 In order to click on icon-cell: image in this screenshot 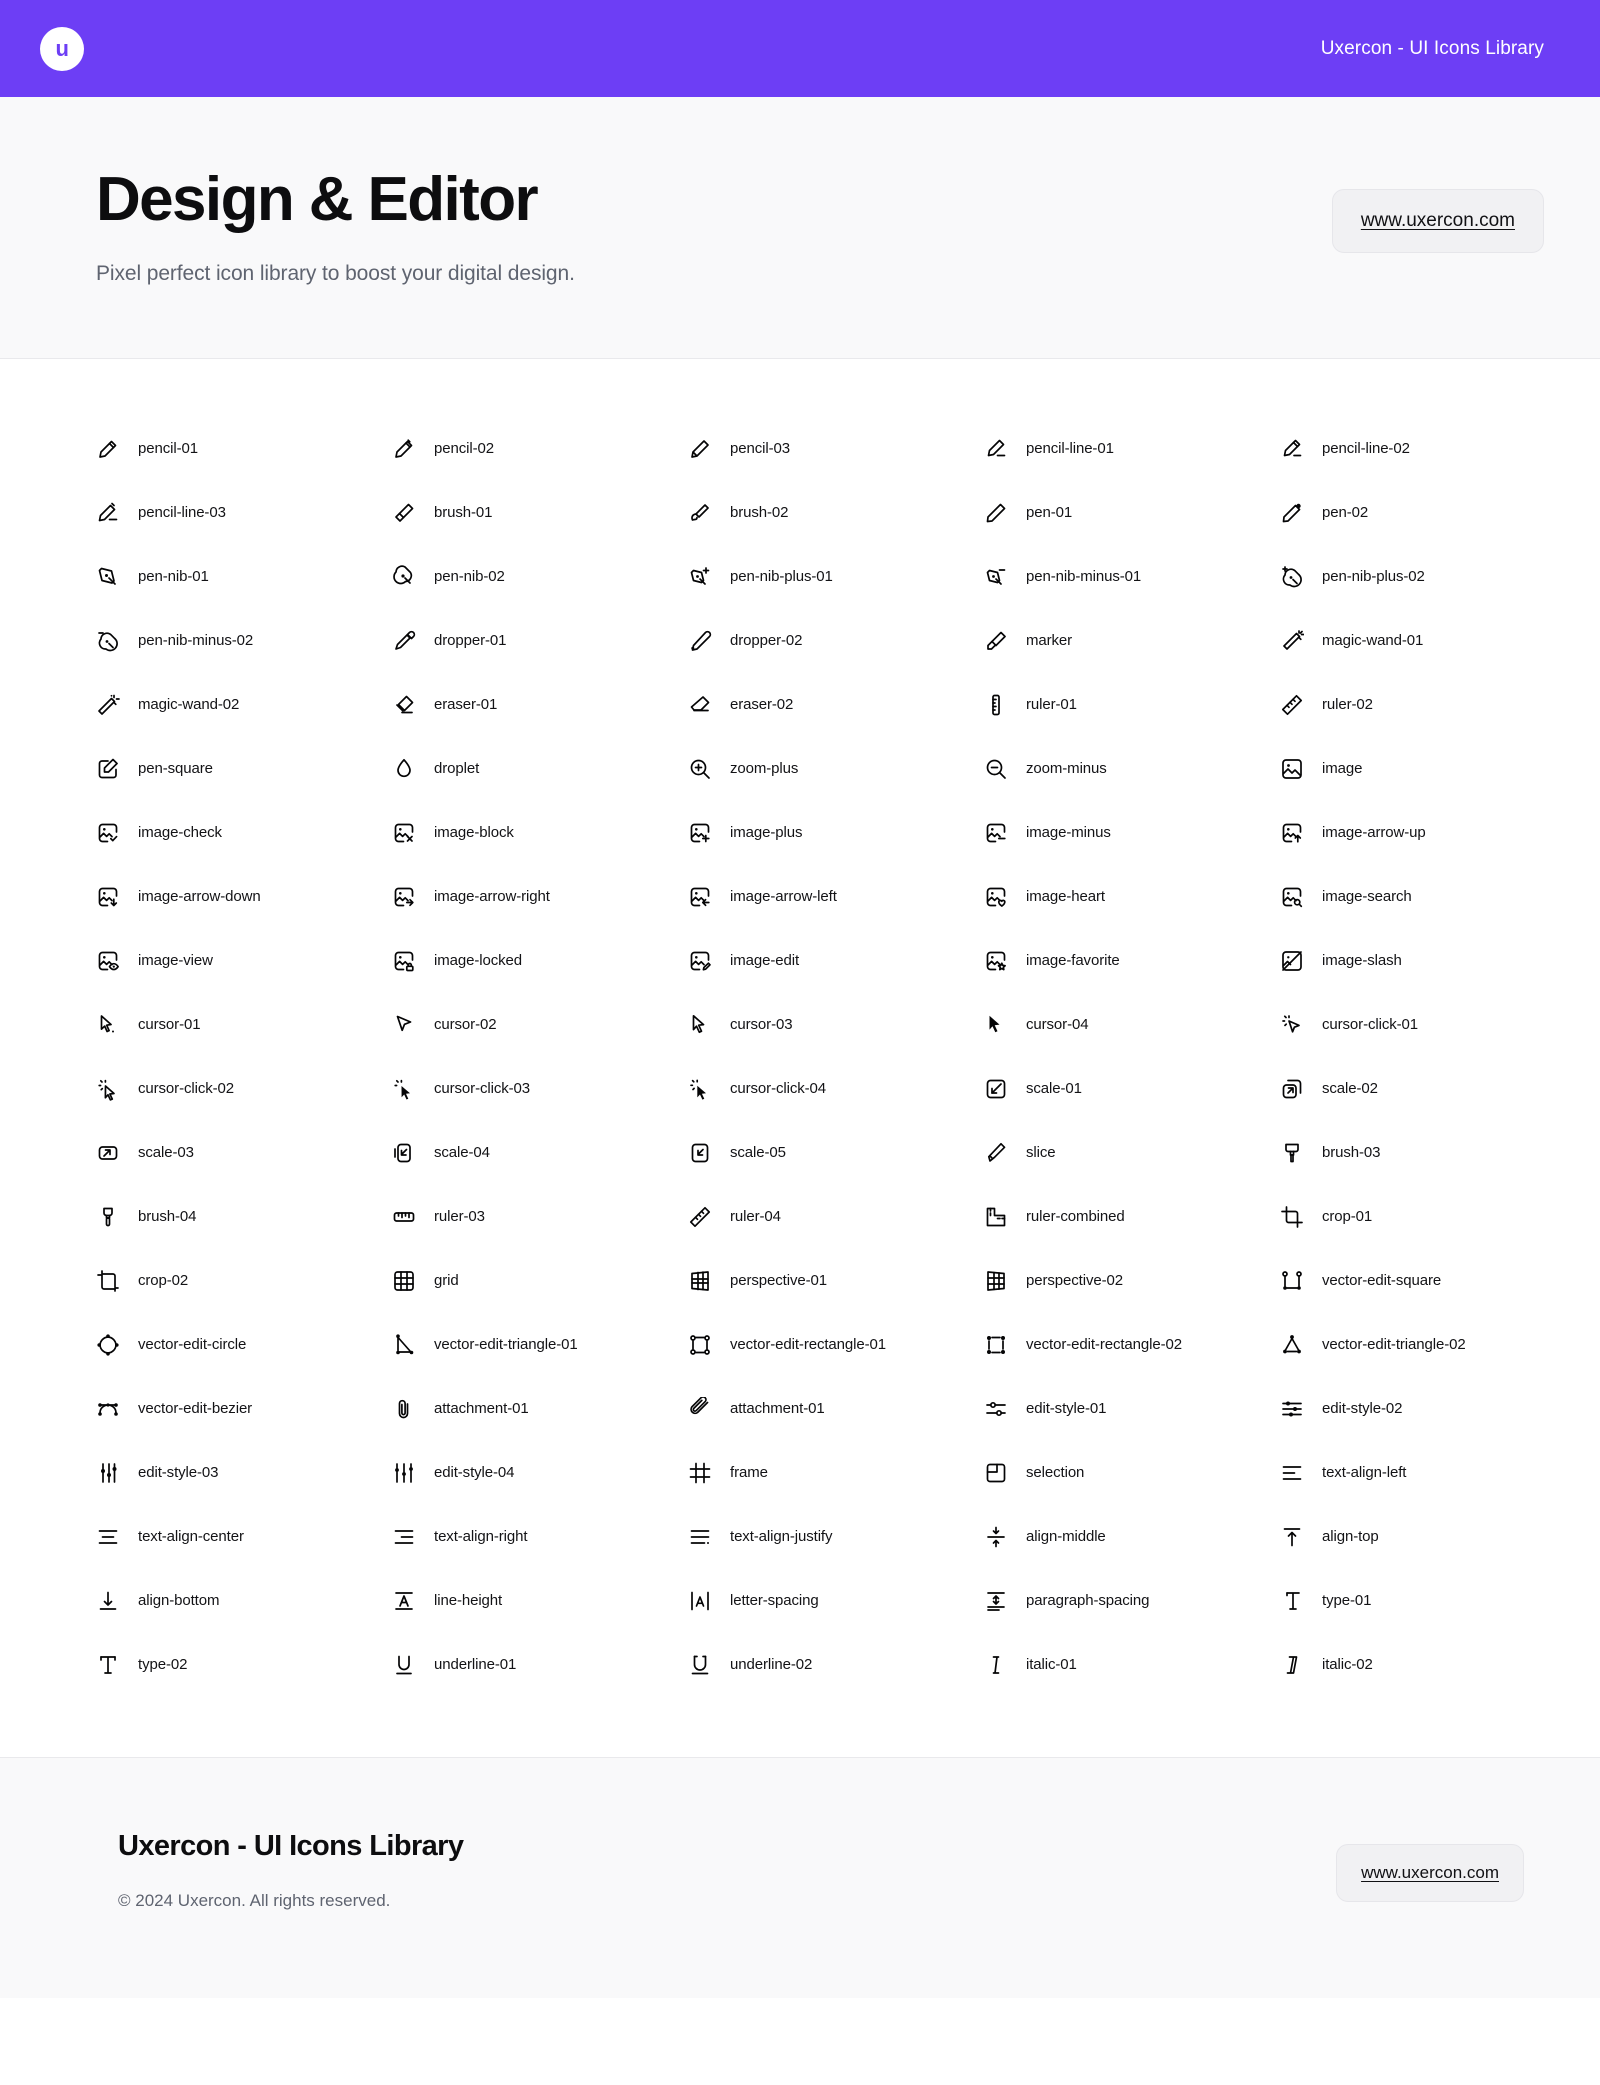, I will do `click(1392, 769)`.